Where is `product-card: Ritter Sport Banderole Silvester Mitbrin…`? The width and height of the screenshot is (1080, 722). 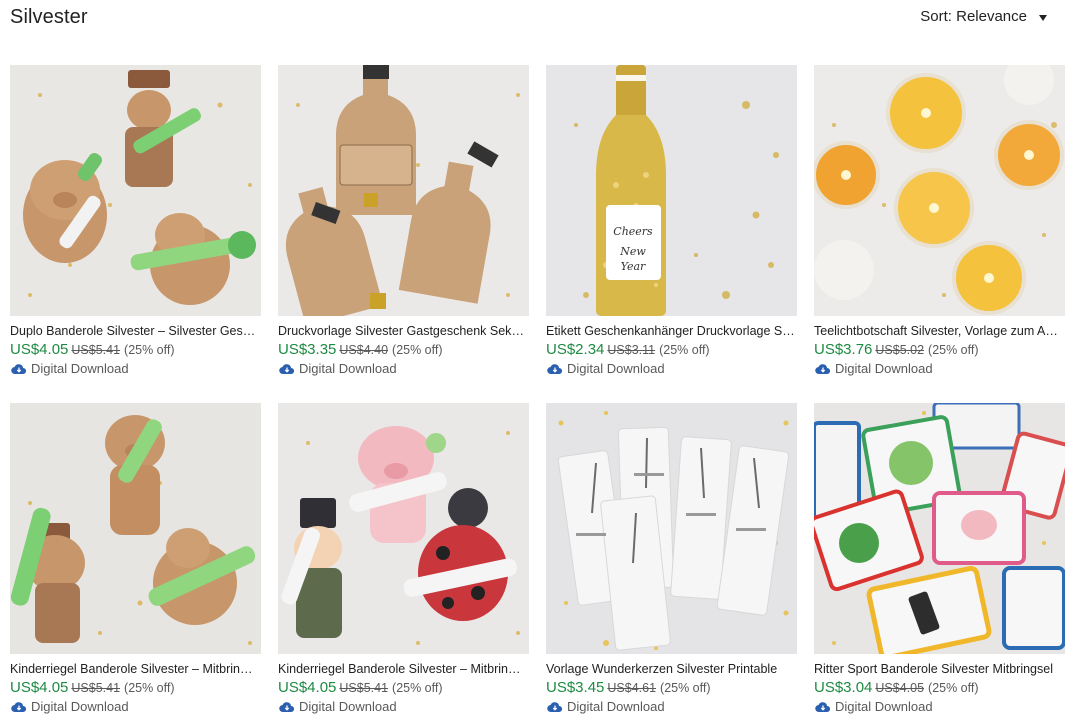
product-card: Ritter Sport Banderole Silvester Mitbrin… is located at coordinates (939, 562).